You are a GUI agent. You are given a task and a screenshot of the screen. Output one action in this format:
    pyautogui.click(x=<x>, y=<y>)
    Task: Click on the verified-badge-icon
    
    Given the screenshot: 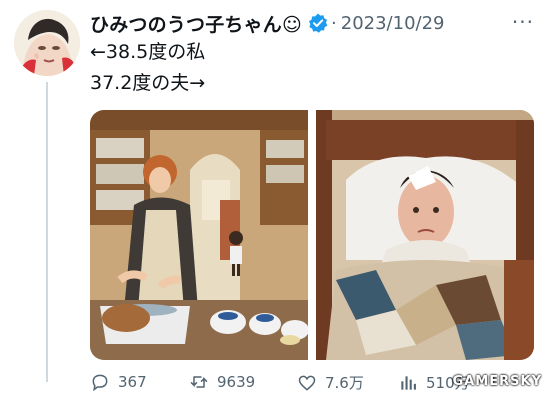 What is the action you would take?
    pyautogui.click(x=318, y=23)
    